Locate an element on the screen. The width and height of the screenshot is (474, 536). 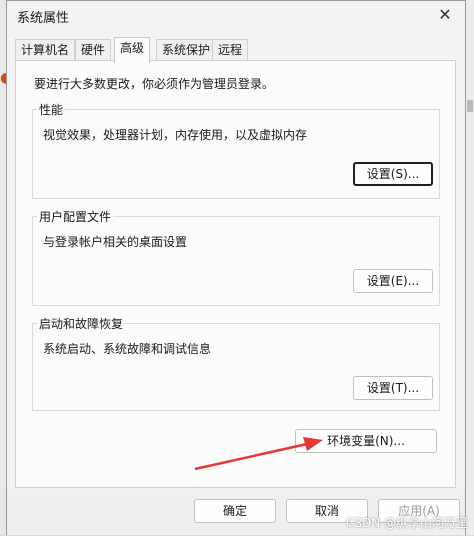
tab-advanced: 高级 is located at coordinates (132, 50).